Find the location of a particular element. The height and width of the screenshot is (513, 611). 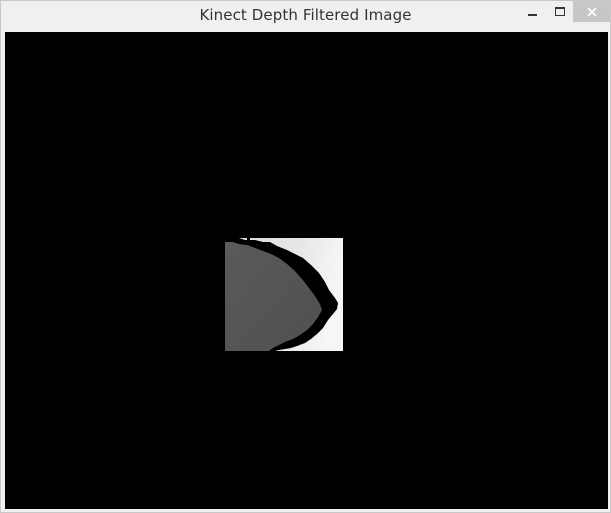

maximize-button is located at coordinates (559, 11).